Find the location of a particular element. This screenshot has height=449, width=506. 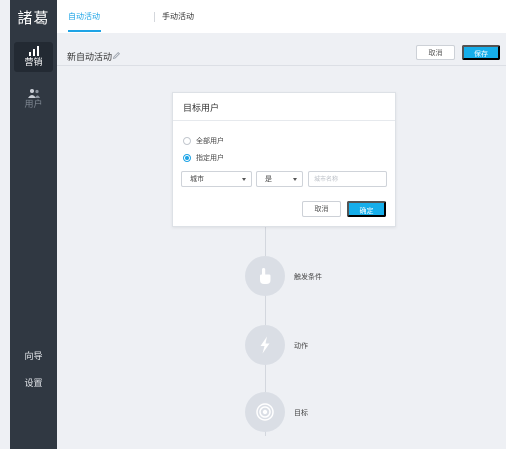

hand-pointer-icon is located at coordinates (265, 276).